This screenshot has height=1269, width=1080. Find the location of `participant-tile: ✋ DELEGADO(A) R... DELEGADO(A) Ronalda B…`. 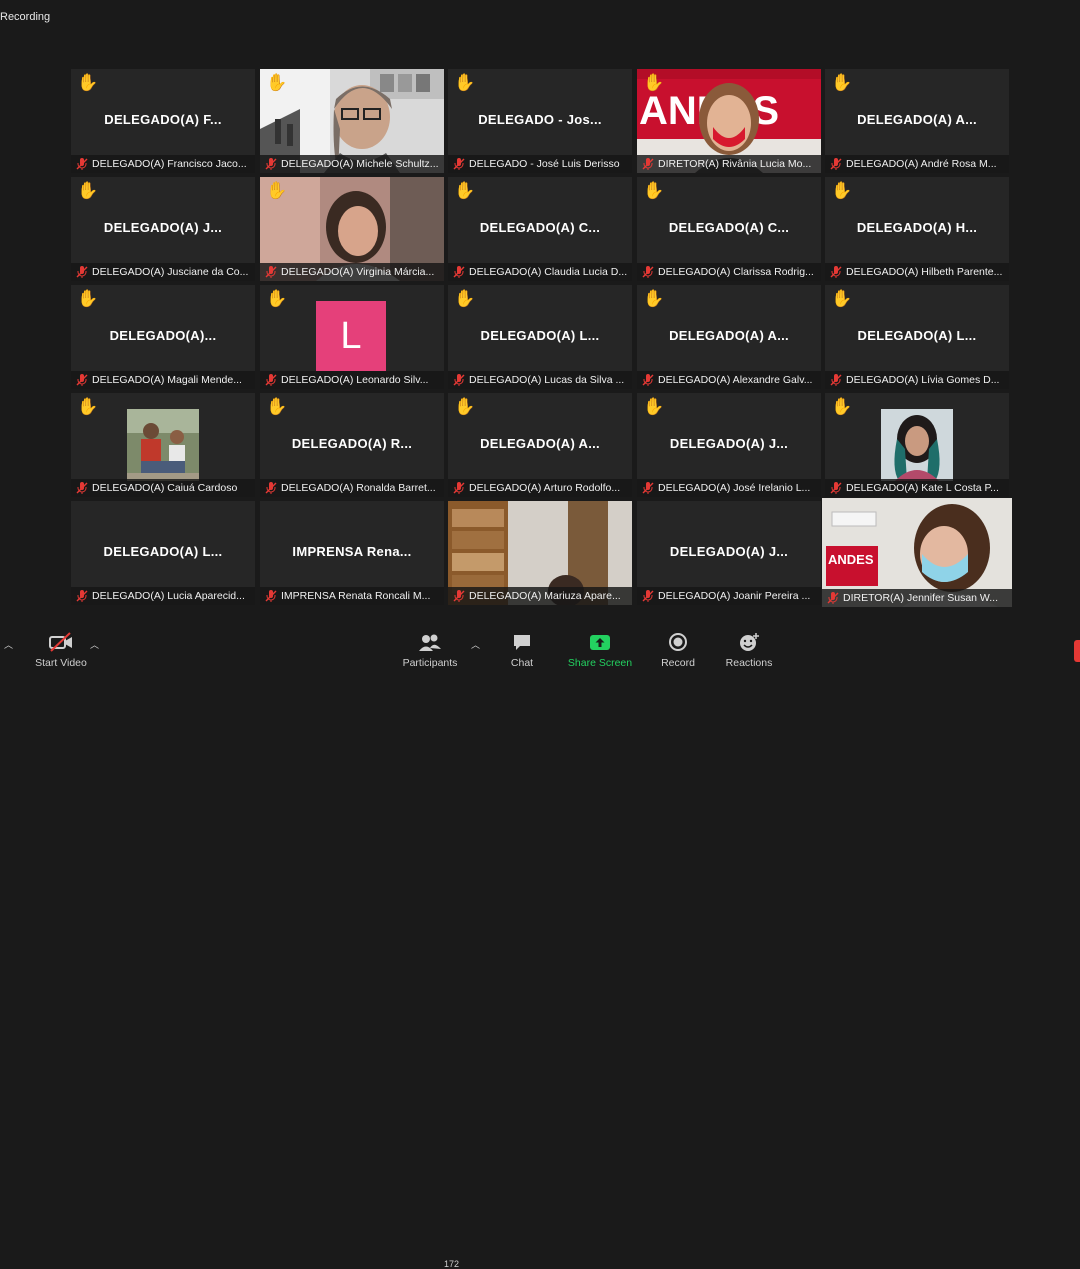

participant-tile: ✋ DELEGADO(A) R... DELEGADO(A) Ronalda B… is located at coordinates (352, 445).